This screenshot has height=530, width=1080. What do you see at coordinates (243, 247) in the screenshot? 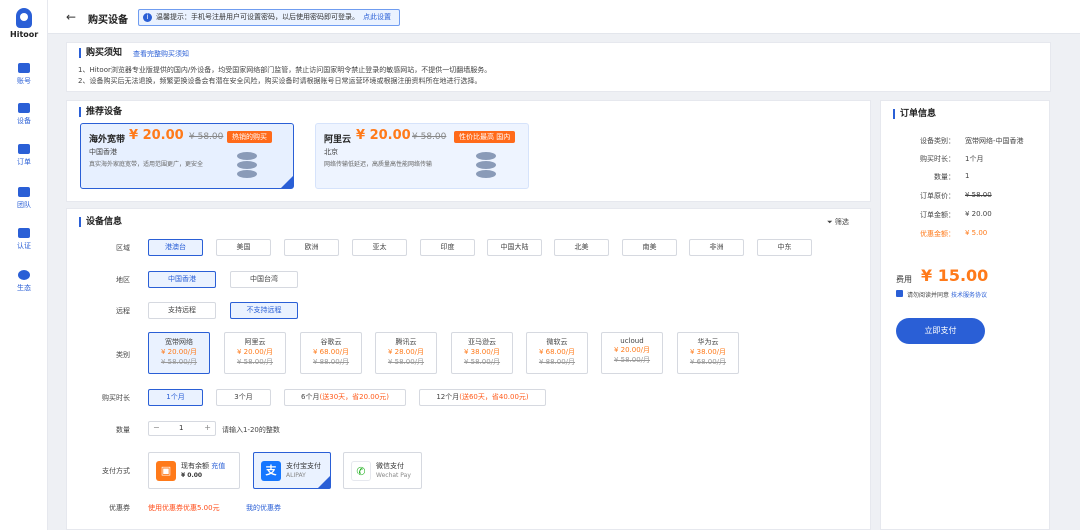
I see `zone-option: 美国` at bounding box center [243, 247].